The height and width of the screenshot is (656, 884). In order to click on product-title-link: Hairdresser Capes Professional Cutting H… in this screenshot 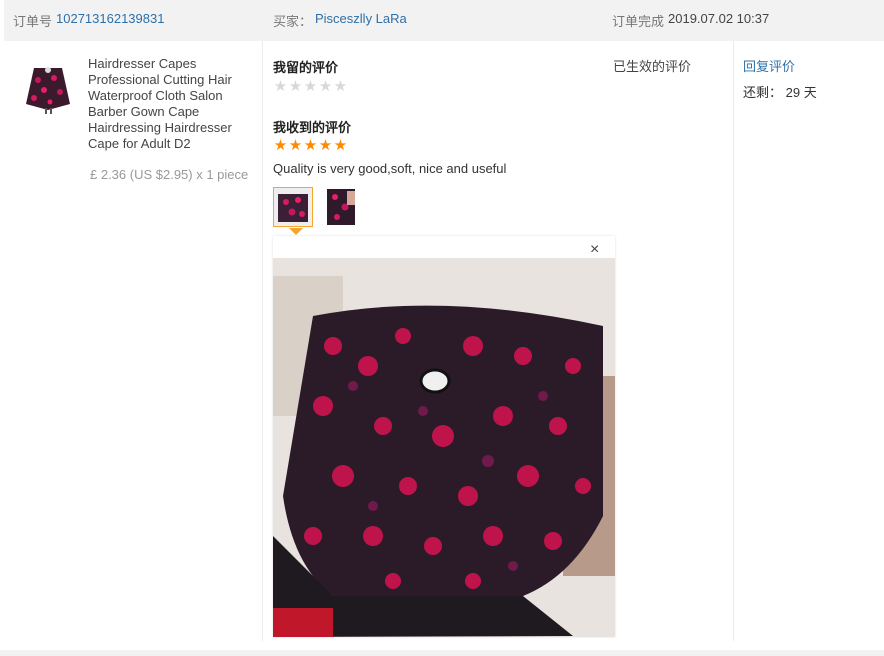, I will do `click(170, 104)`.